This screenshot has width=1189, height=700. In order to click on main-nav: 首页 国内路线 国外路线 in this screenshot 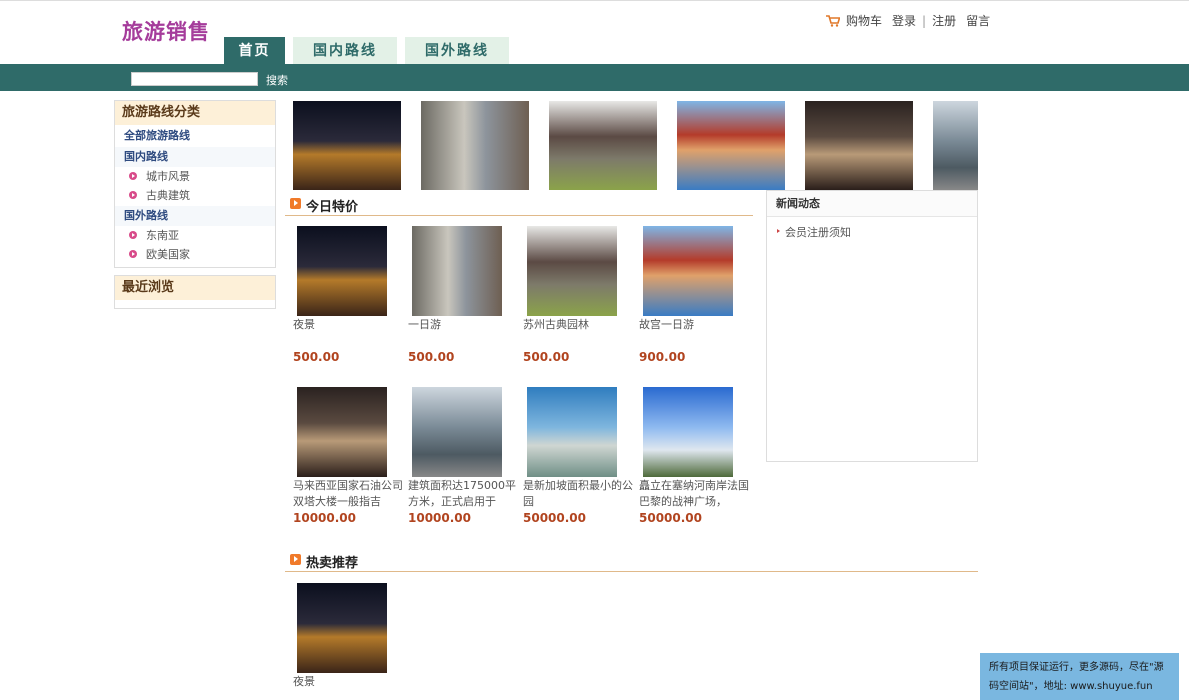, I will do `click(366, 50)`.